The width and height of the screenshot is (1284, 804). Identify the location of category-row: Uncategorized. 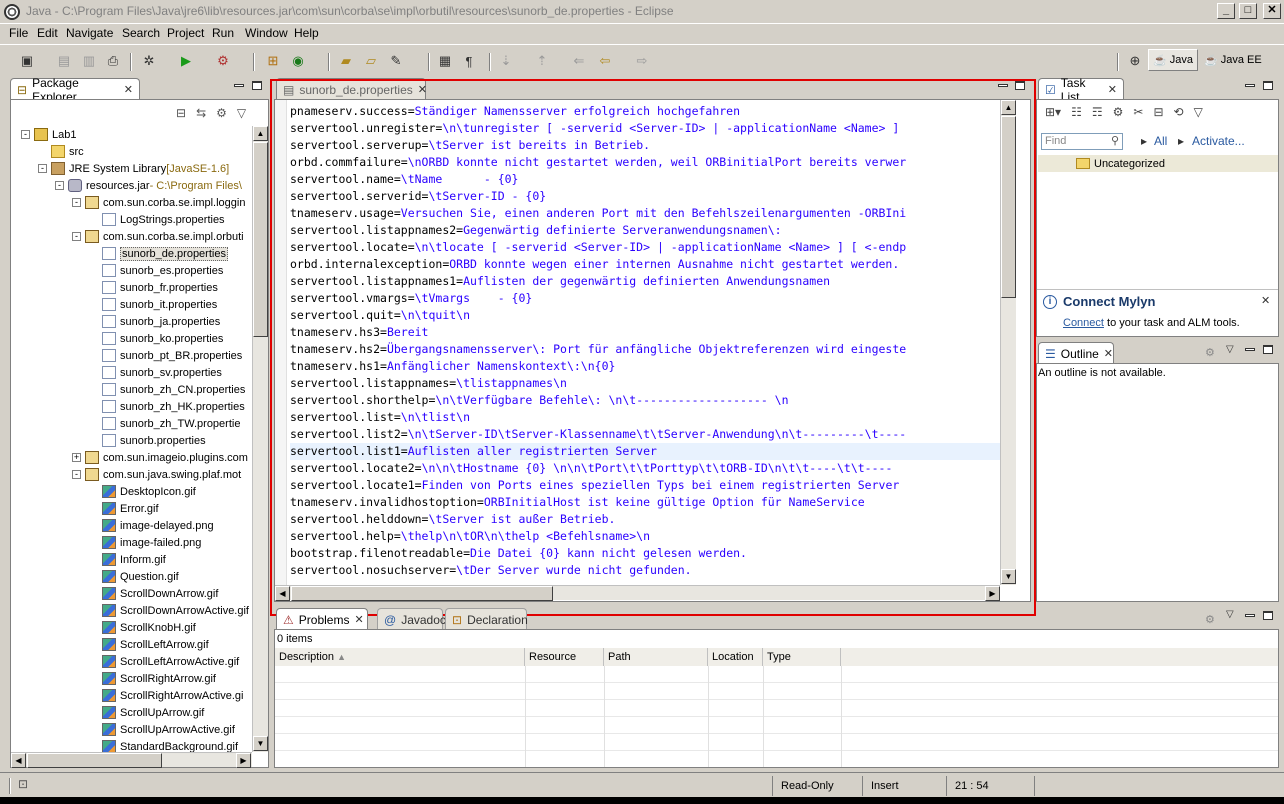
(1158, 163).